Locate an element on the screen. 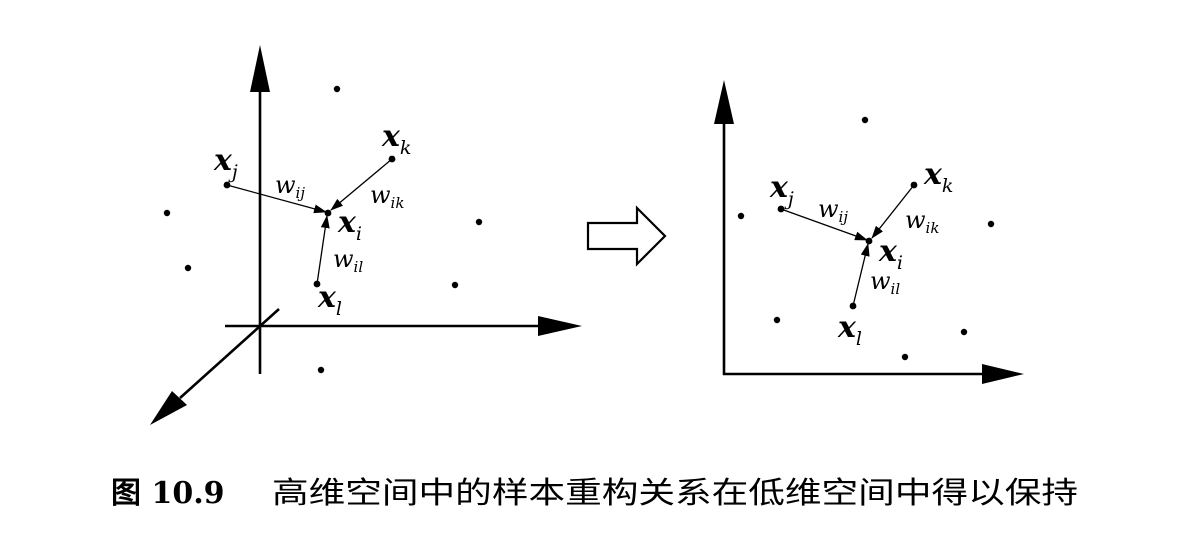  z-axis-arrowhead is located at coordinates (260, 68).